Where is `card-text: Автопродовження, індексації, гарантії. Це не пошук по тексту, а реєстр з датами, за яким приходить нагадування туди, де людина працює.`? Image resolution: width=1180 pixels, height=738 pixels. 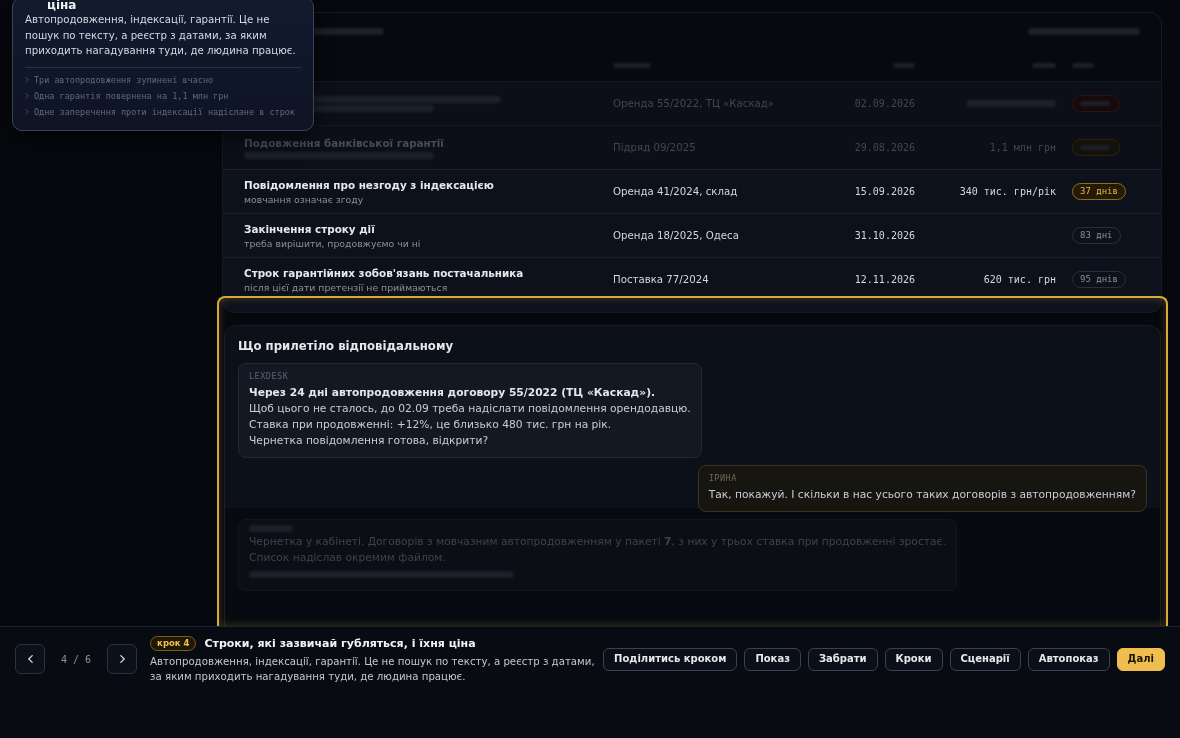
card-text: Автопродовження, індексації, гарантії. Це не пошук по тексту, а реєстр з датами, за яким приходить нагадування туди, де людина працює. is located at coordinates (161, 35).